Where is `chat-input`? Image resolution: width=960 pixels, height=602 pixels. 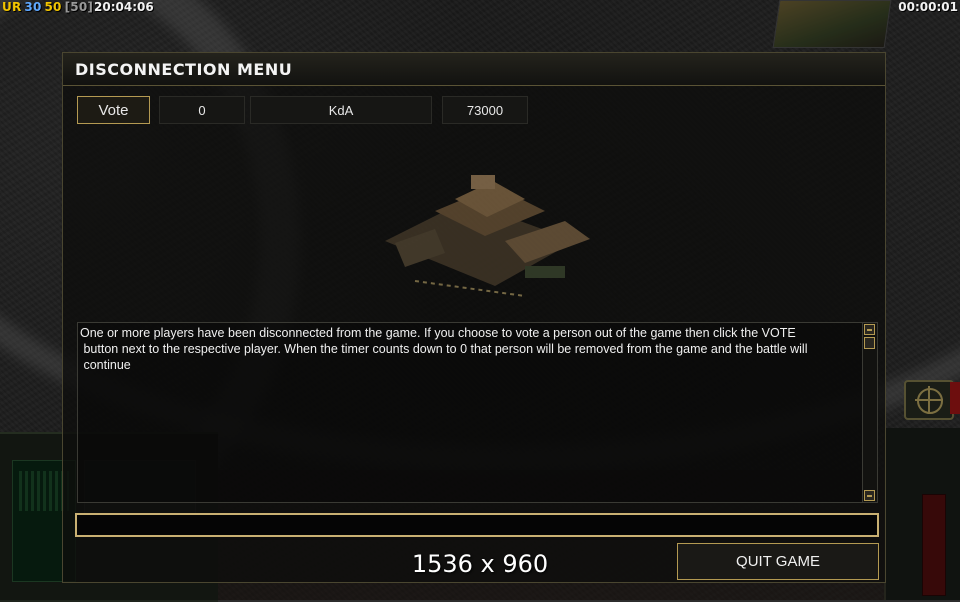 chat-input is located at coordinates (477, 525).